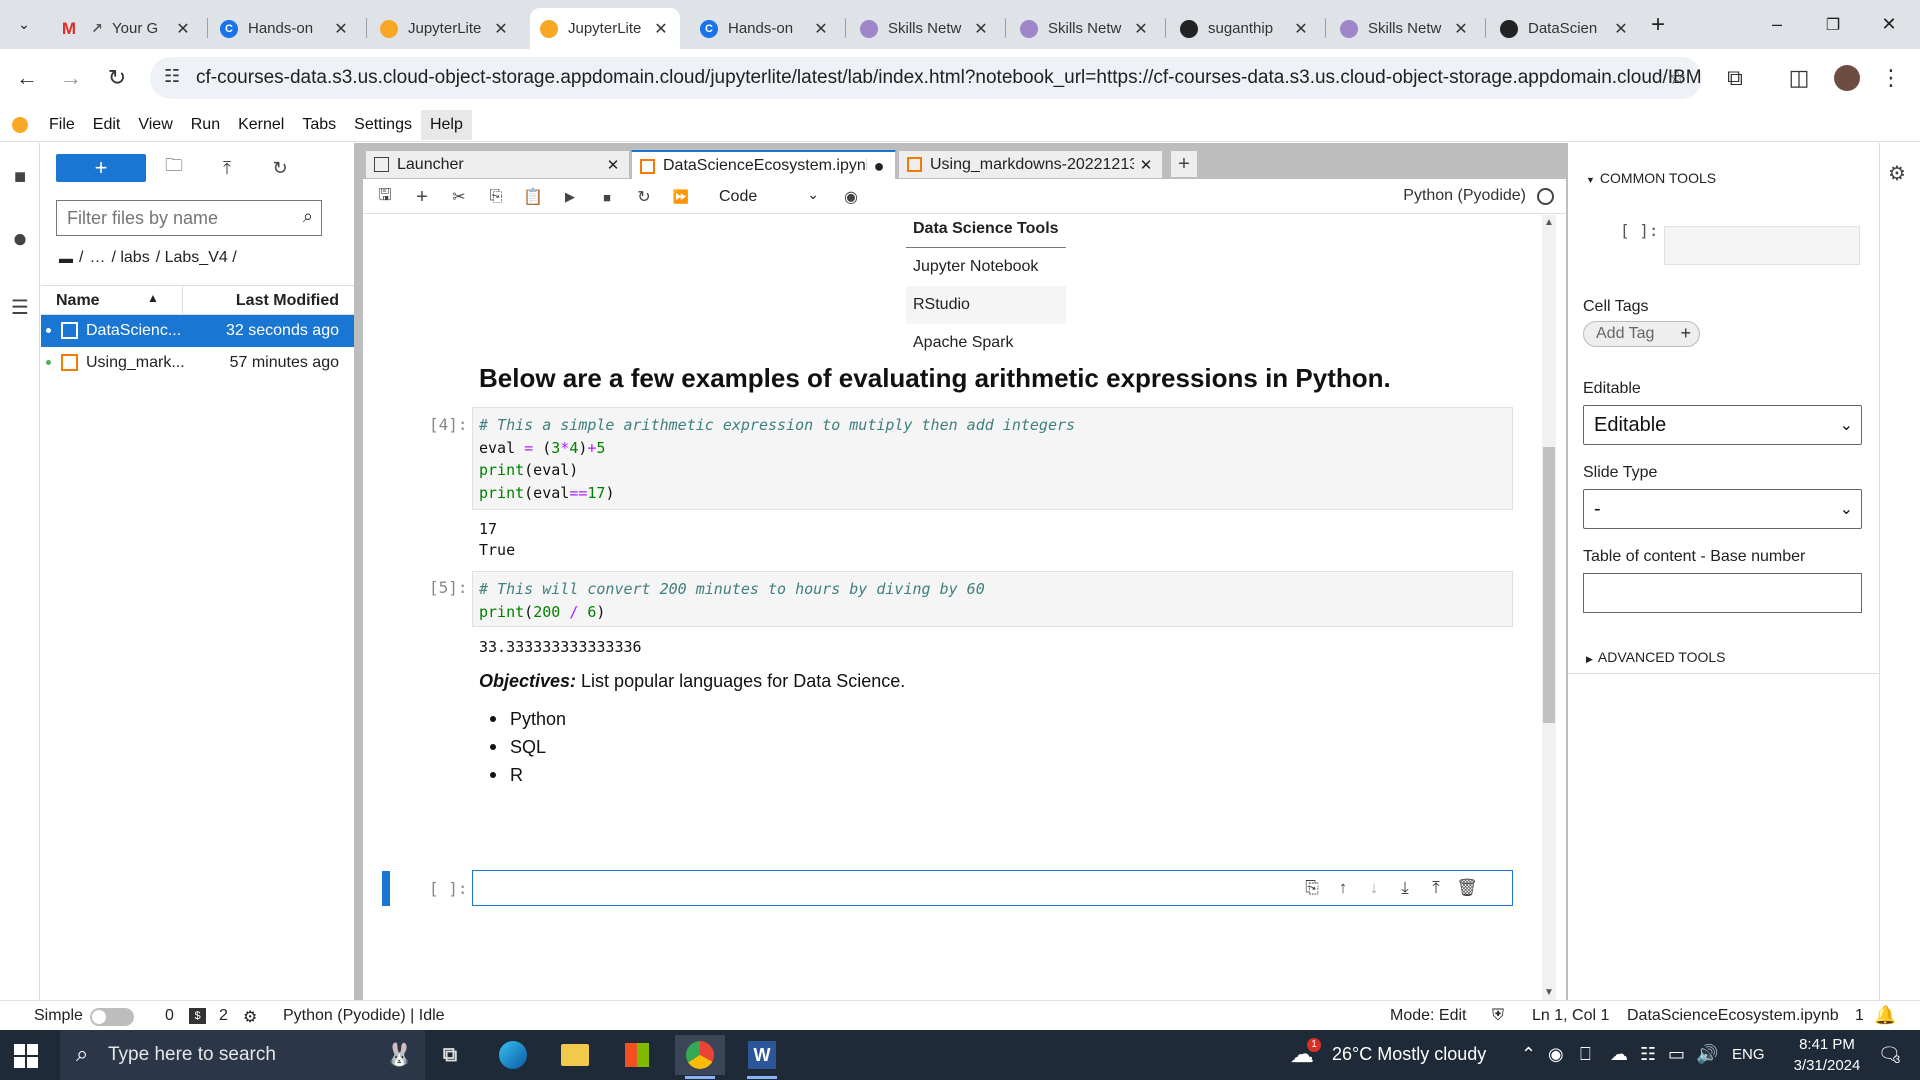  Describe the element at coordinates (1735, 78) in the screenshot. I see `extensions-icon: ⧉` at that location.